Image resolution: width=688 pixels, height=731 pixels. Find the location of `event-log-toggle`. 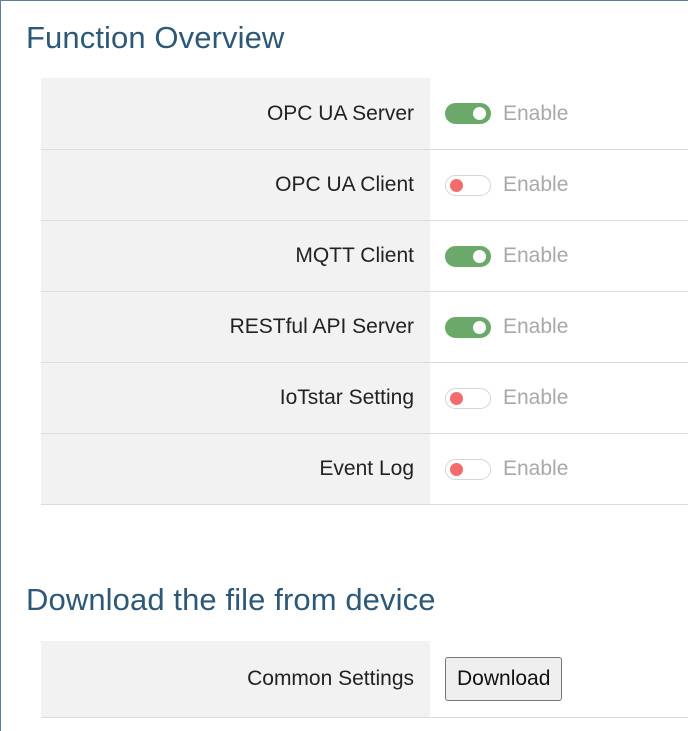

event-log-toggle is located at coordinates (468, 469).